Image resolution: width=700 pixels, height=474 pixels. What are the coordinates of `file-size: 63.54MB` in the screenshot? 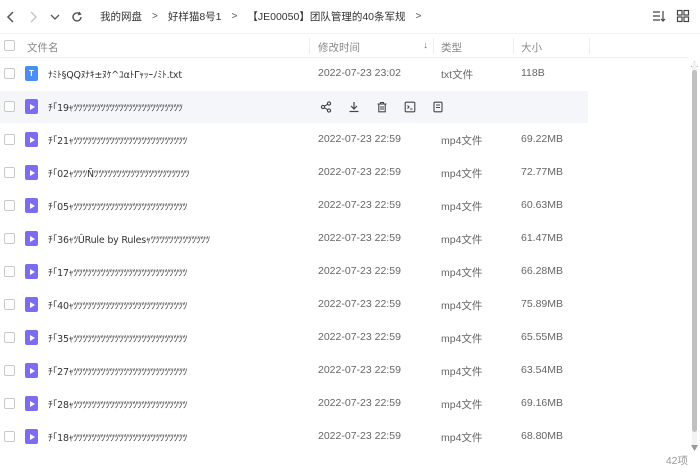 It's located at (542, 370).